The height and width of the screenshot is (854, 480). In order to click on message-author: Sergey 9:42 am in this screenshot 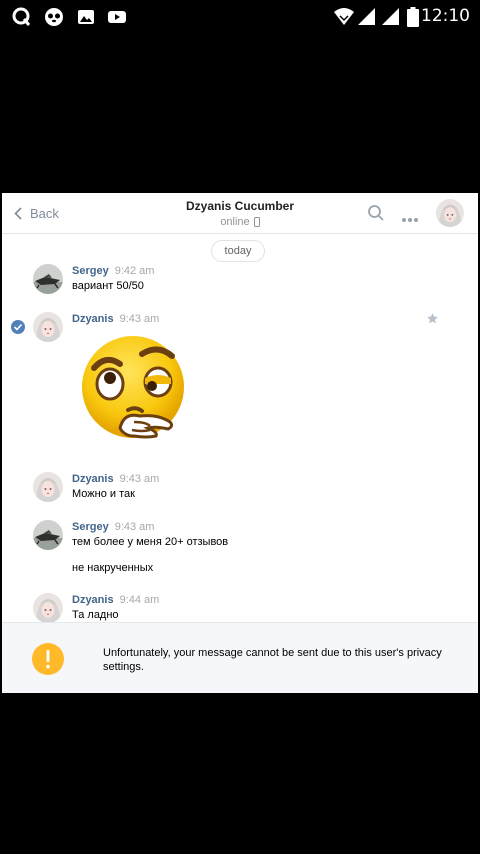, I will do `click(113, 271)`.